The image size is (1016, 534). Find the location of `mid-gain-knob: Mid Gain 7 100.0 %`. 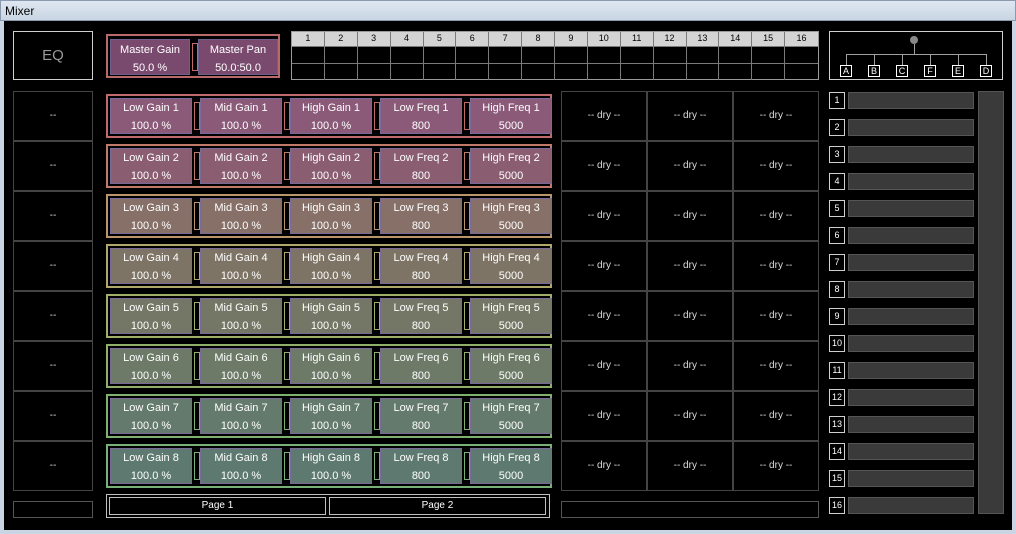

mid-gain-knob: Mid Gain 7 100.0 % is located at coordinates (241, 416).